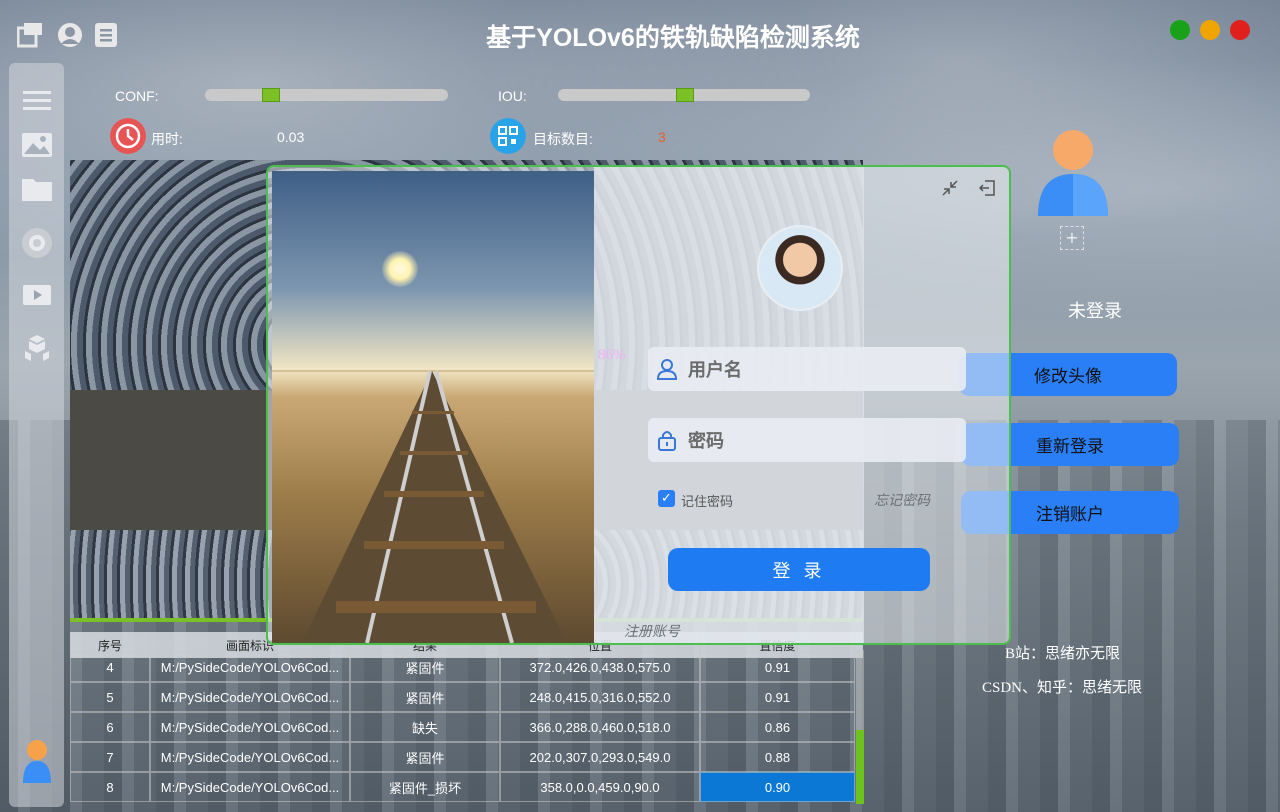 The width and height of the screenshot is (1280, 812). What do you see at coordinates (1180, 30) in the screenshot?
I see `window-maximize-button` at bounding box center [1180, 30].